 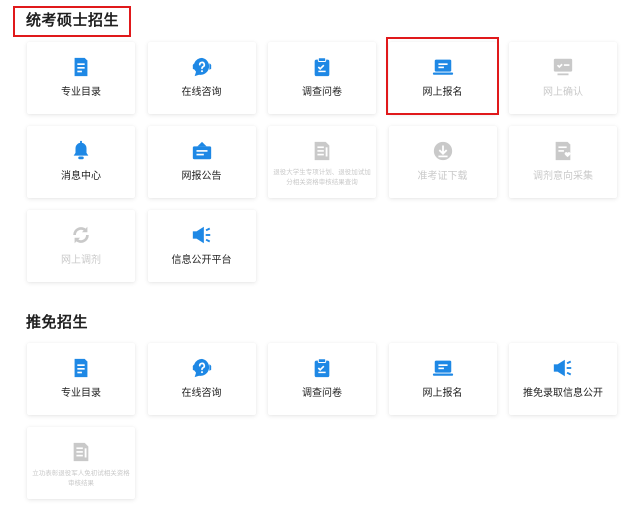 What do you see at coordinates (202, 151) in the screenshot?
I see `notice-board-icon` at bounding box center [202, 151].